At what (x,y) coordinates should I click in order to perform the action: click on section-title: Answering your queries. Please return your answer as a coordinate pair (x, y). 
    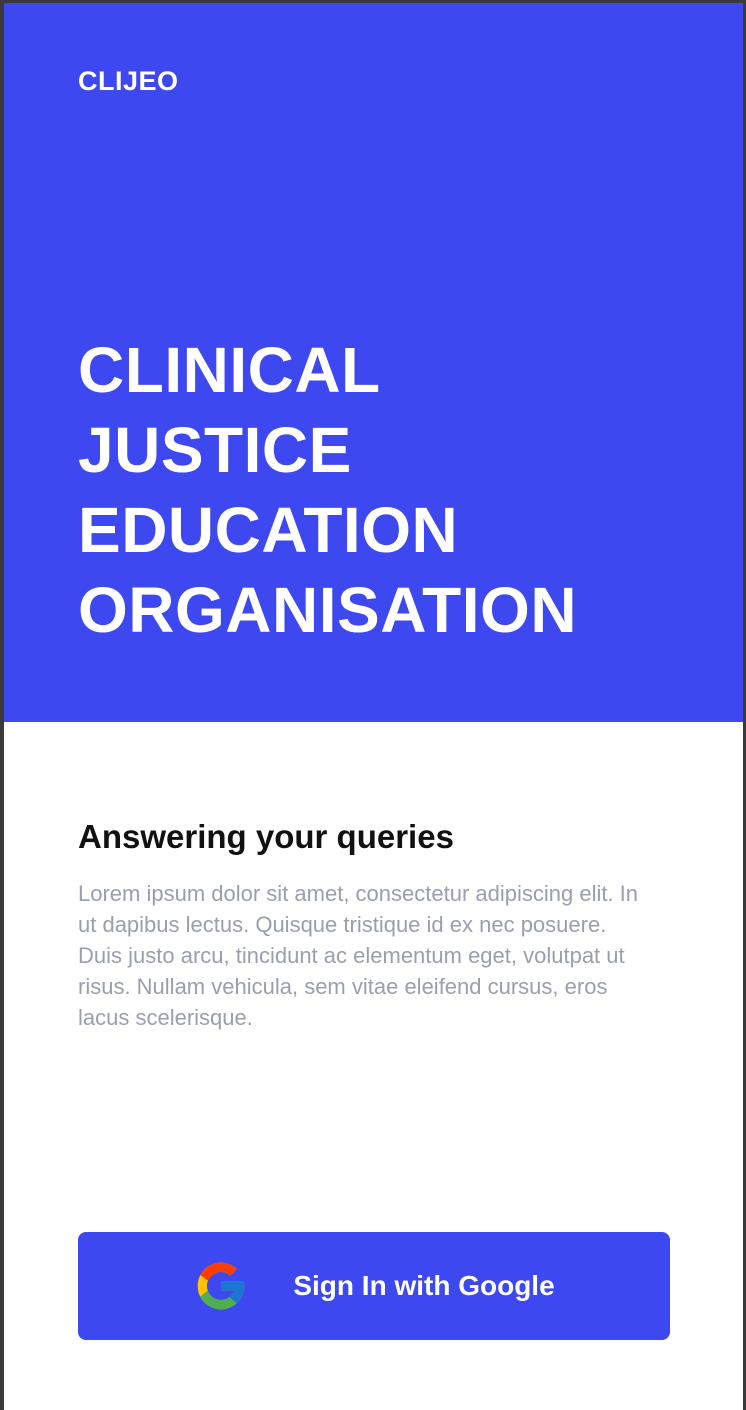
    Looking at the image, I should click on (266, 836).